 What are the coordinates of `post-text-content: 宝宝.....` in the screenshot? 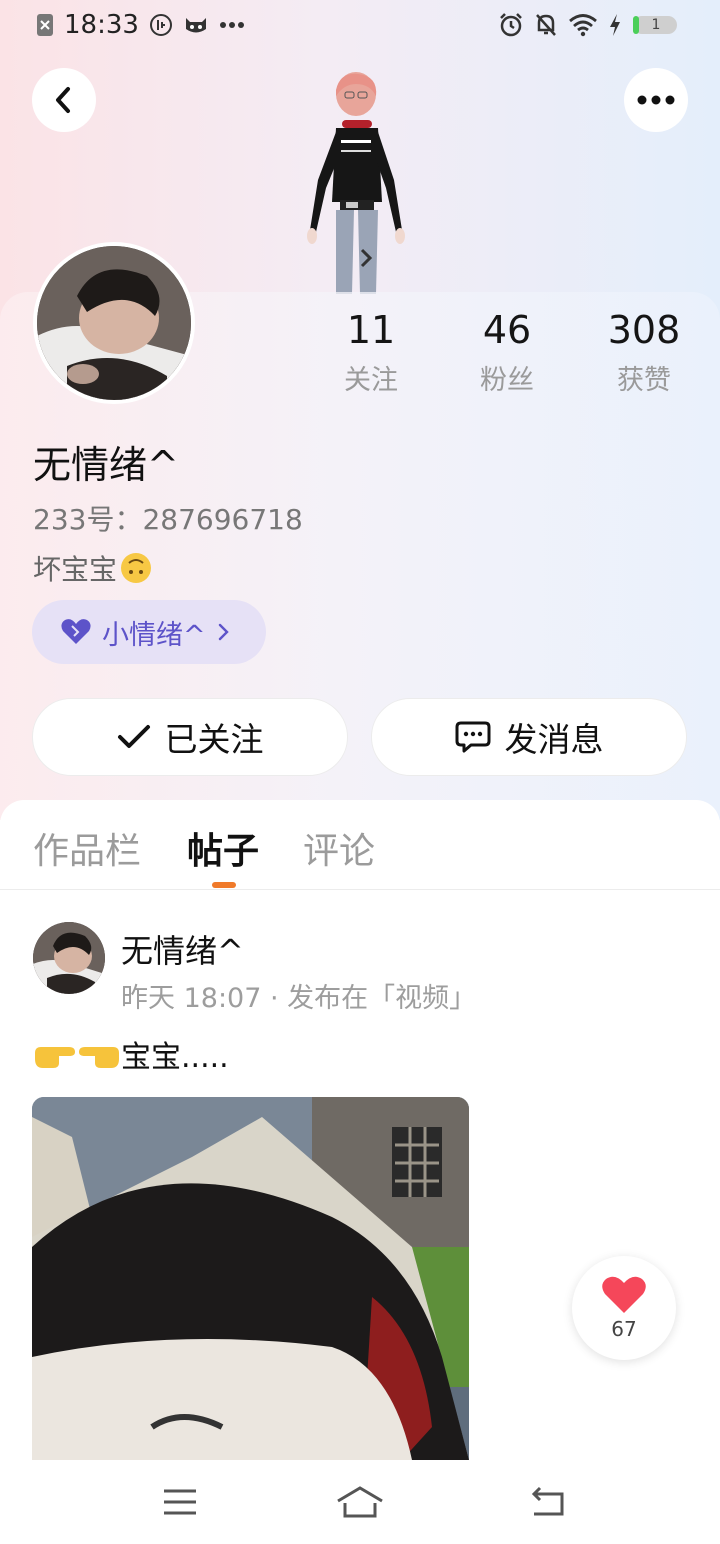 It's located at (175, 1057).